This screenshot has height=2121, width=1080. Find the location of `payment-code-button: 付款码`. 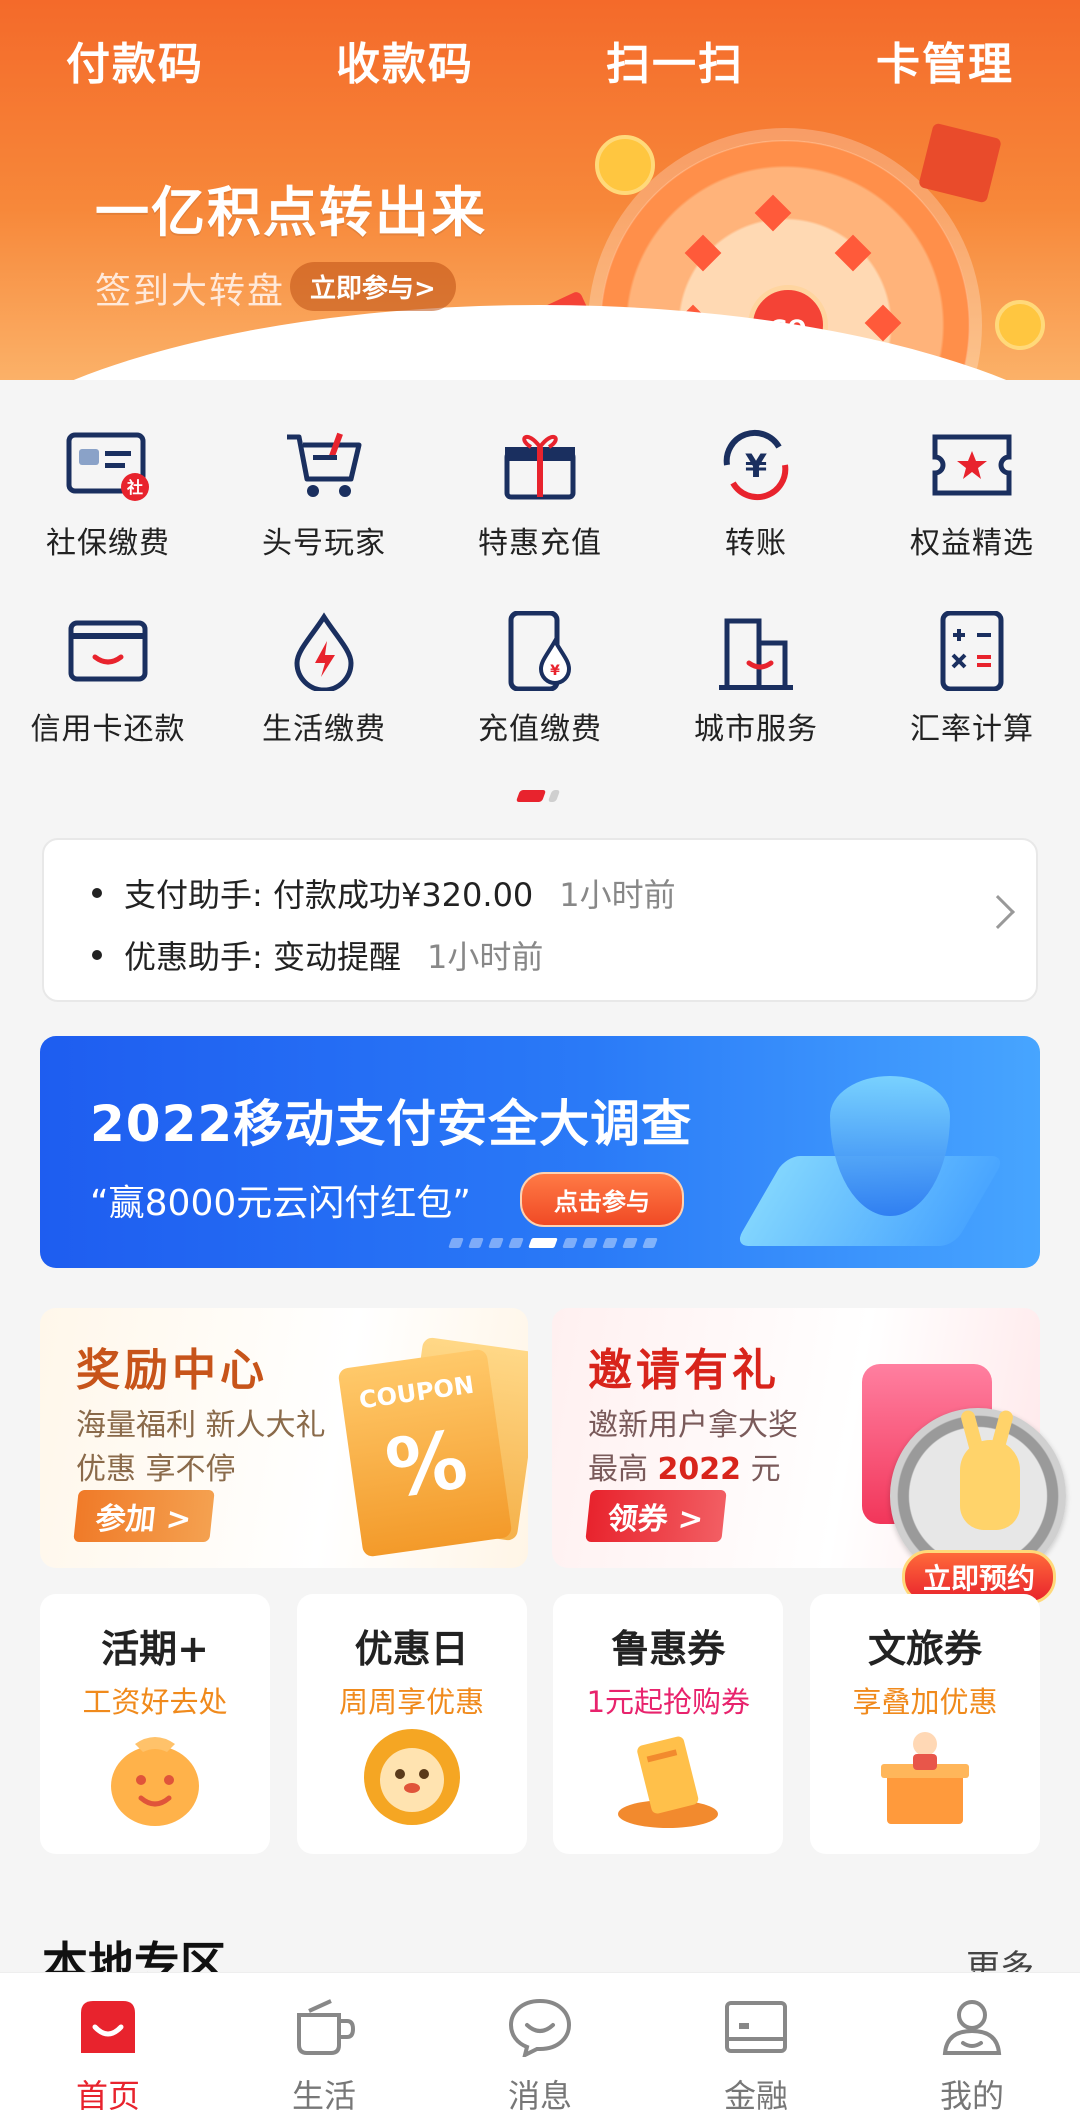

payment-code-button: 付款码 is located at coordinates (135, 60).